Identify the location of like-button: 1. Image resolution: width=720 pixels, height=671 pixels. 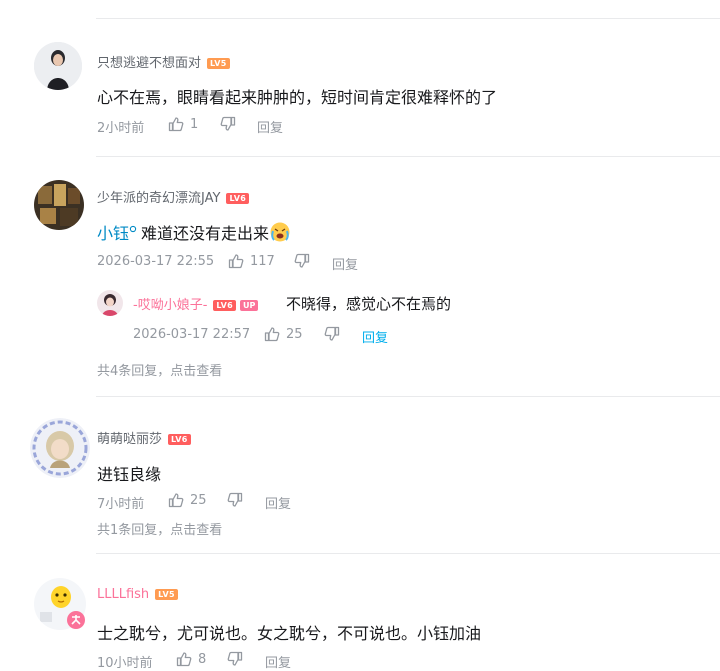
(183, 124).